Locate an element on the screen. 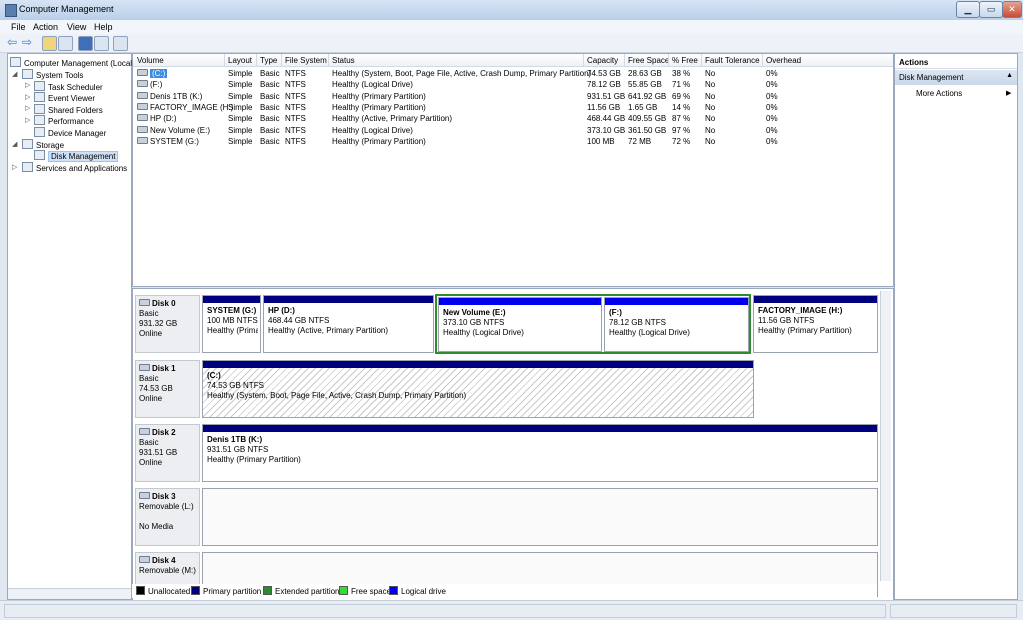  col-layout: Layout is located at coordinates (240, 60).